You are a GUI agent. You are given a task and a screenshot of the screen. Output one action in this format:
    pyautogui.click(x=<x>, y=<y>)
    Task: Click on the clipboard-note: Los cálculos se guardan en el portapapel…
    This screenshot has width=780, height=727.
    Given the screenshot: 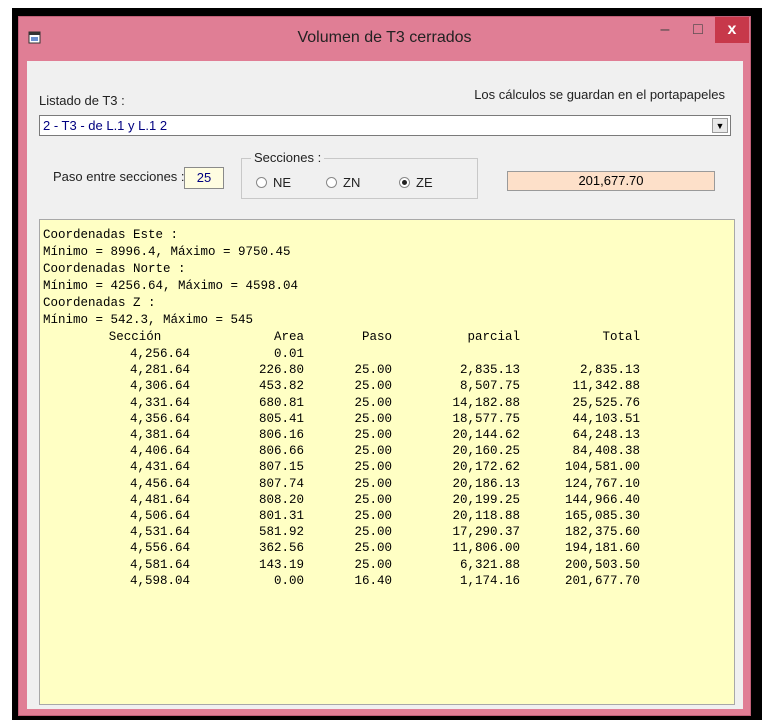 What is the action you would take?
    pyautogui.click(x=599, y=94)
    